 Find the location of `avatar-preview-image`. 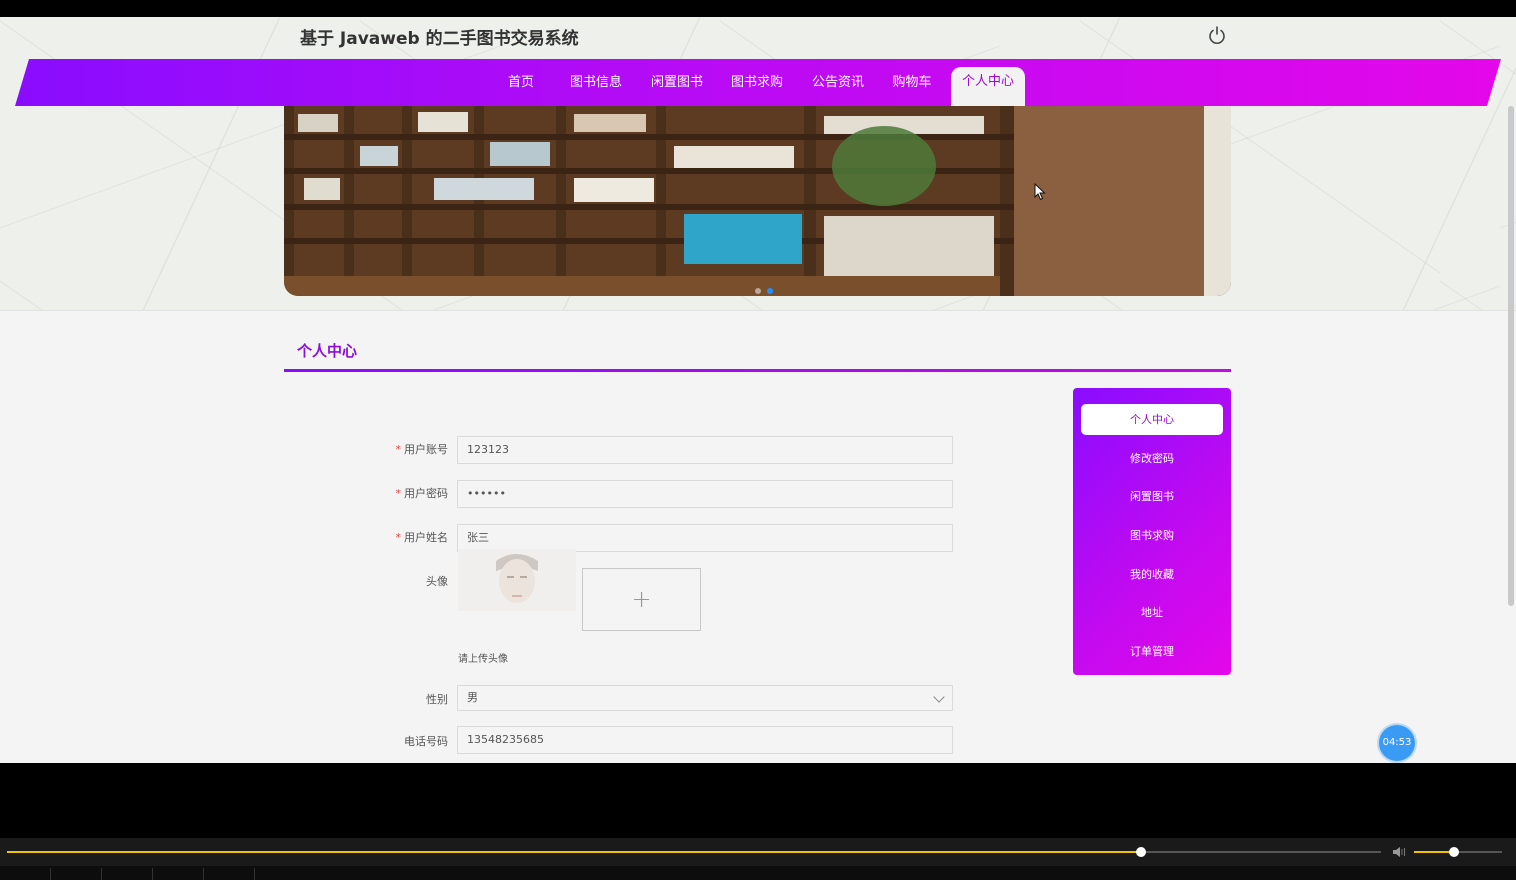

avatar-preview-image is located at coordinates (517, 580).